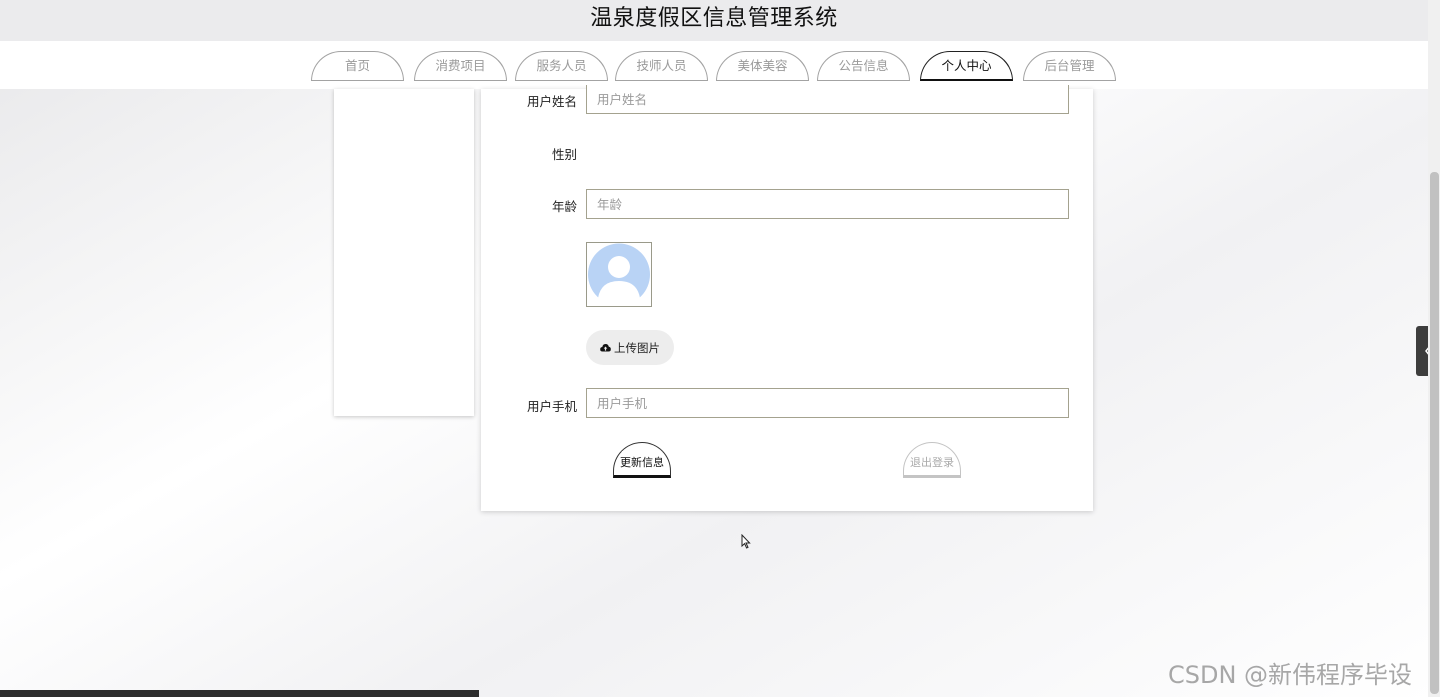 The image size is (1440, 697). Describe the element at coordinates (551, 406) in the screenshot. I see `phone-label: 用户手机` at that location.